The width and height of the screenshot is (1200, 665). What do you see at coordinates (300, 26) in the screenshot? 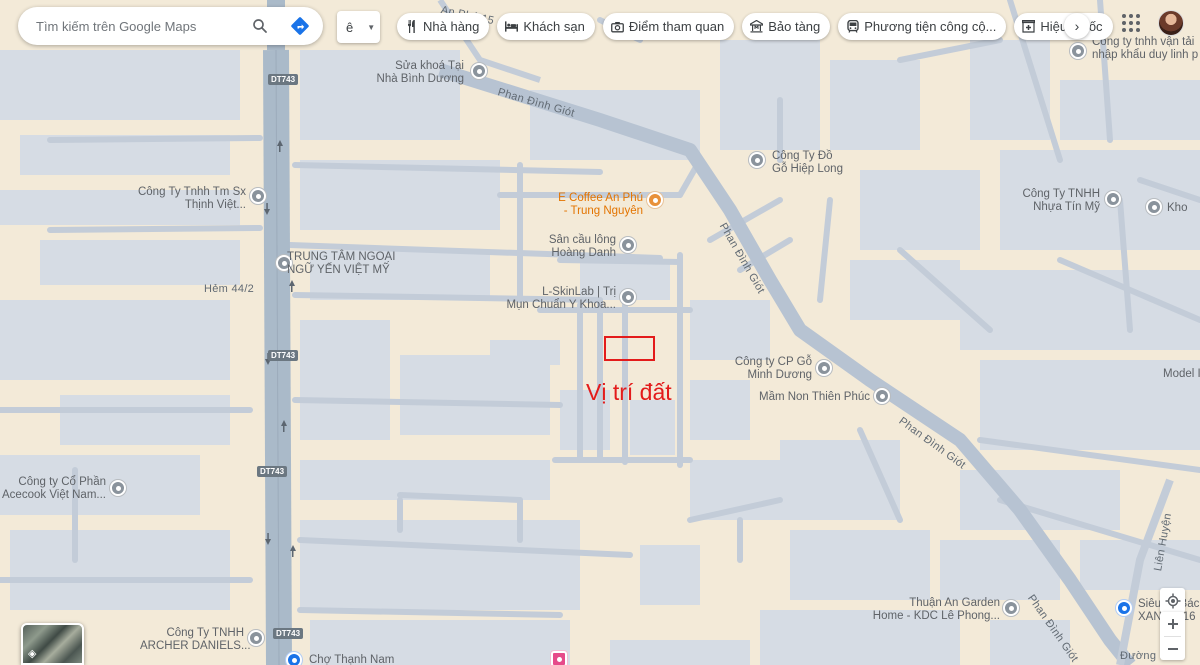
I see `directions-icon` at bounding box center [300, 26].